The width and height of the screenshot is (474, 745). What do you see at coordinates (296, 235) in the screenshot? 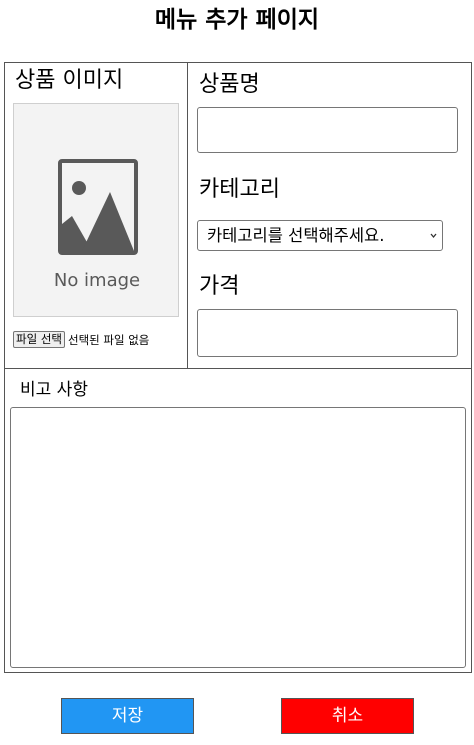
I see `category-selected-text: 카테고리를 선택해주세요.` at bounding box center [296, 235].